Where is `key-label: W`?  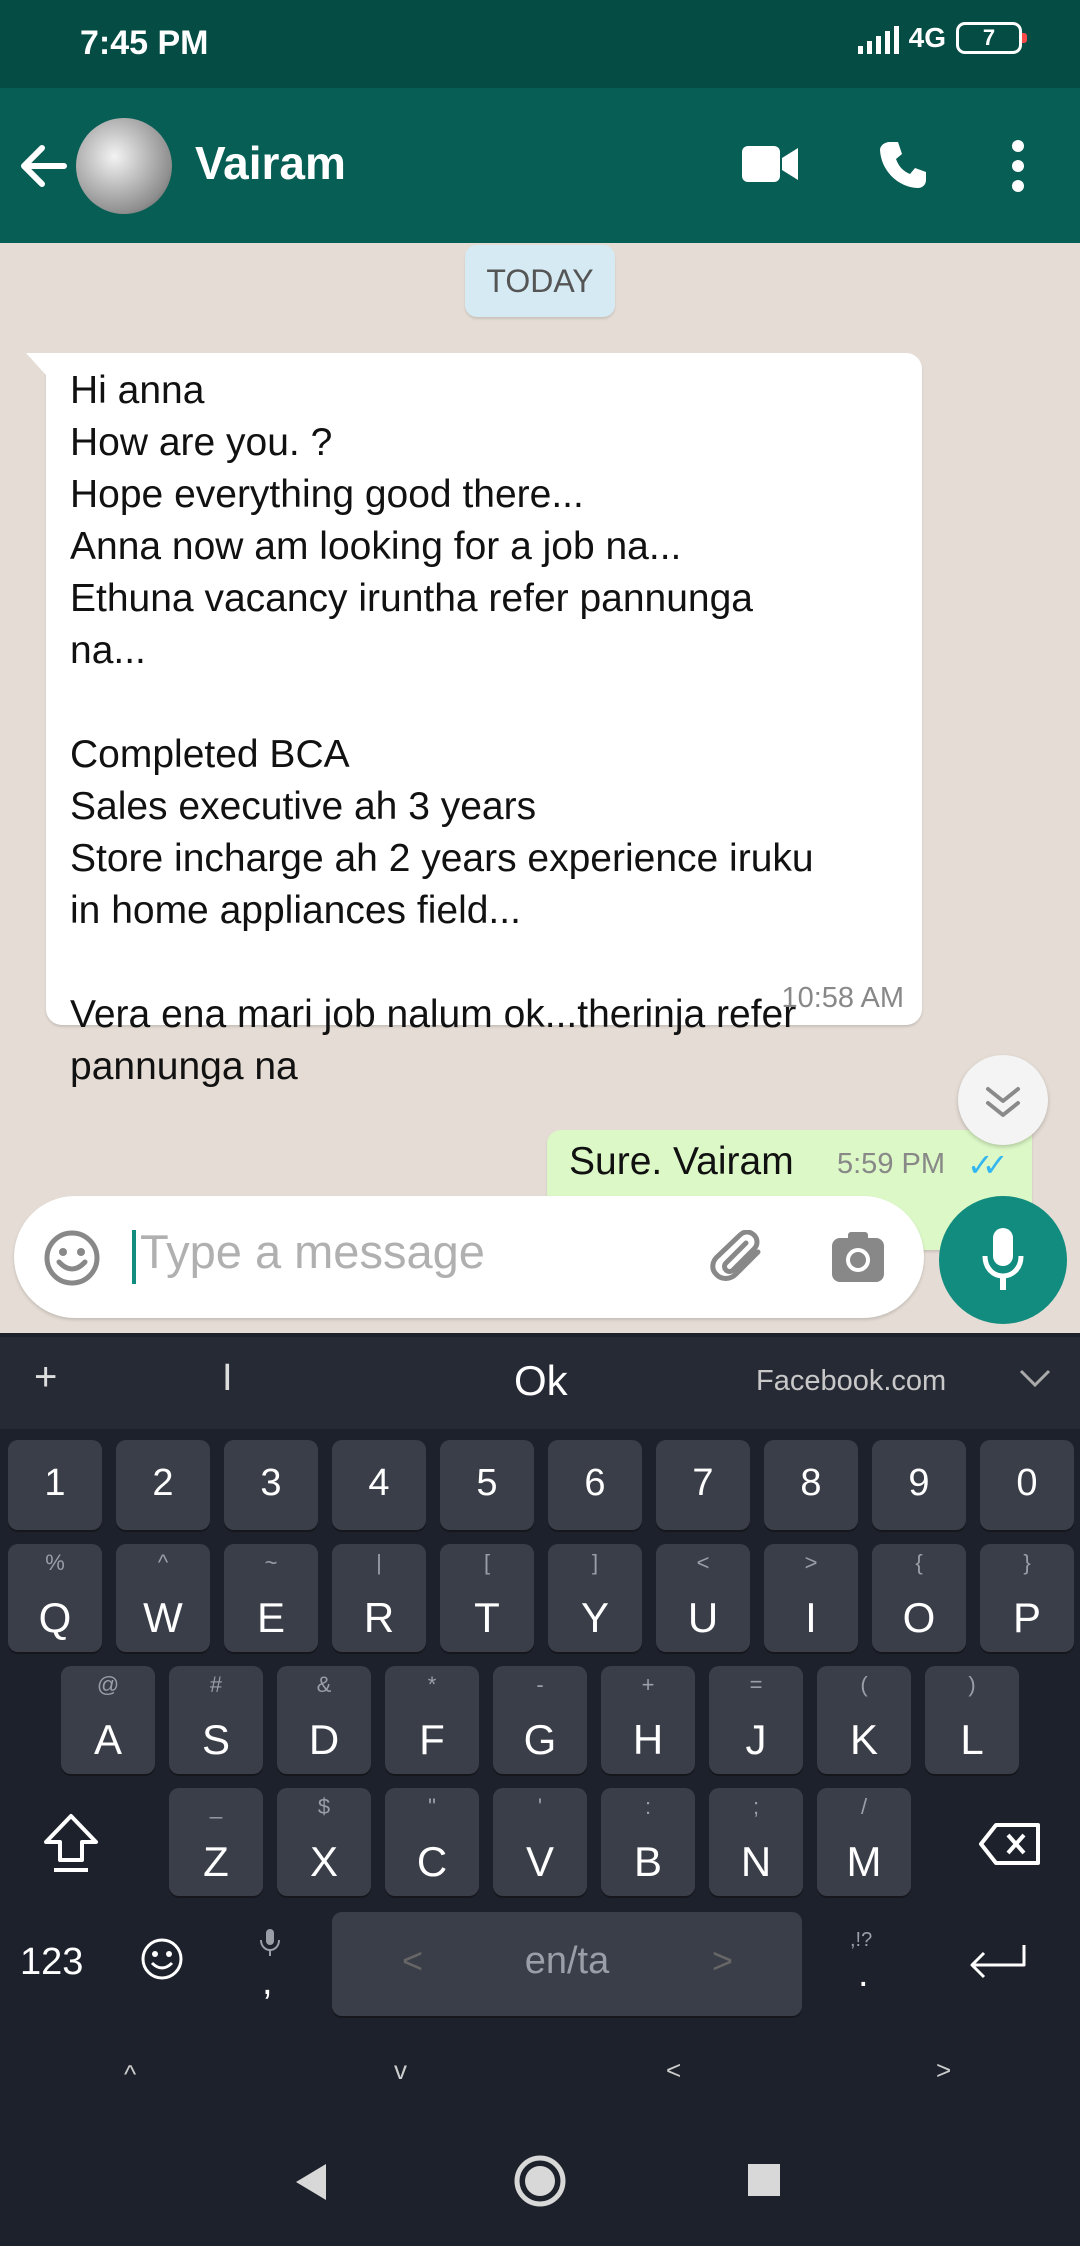
key-label: W is located at coordinates (163, 1617).